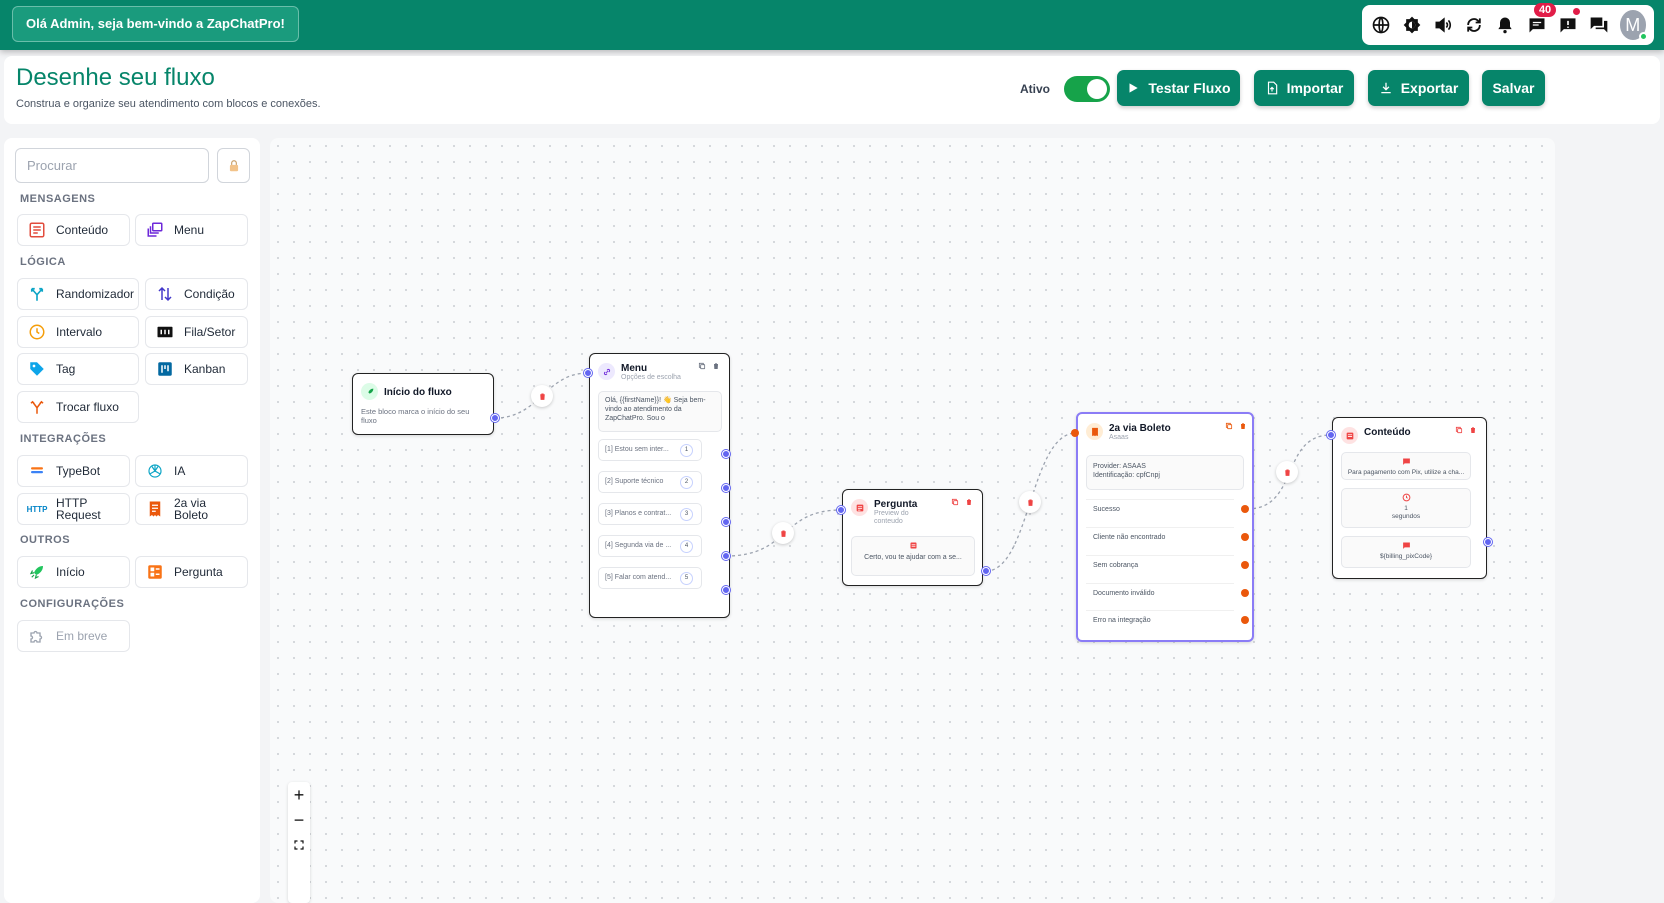  What do you see at coordinates (686, 514) in the screenshot?
I see `menu-option-number: 3` at bounding box center [686, 514].